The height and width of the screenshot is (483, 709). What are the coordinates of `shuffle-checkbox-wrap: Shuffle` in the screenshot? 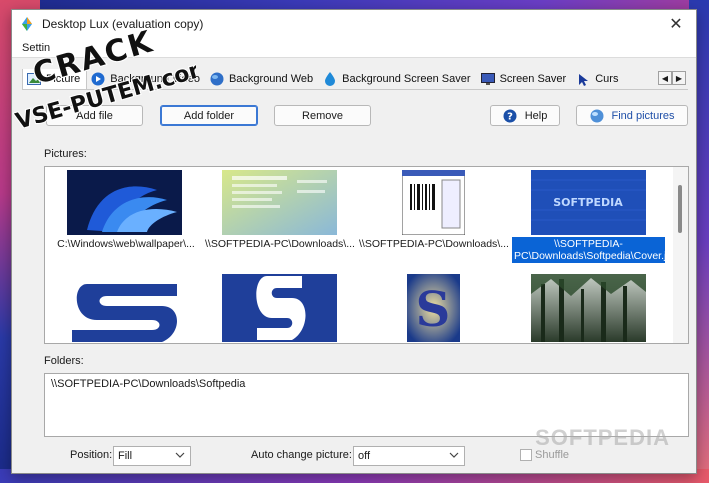 It's located at (544, 455).